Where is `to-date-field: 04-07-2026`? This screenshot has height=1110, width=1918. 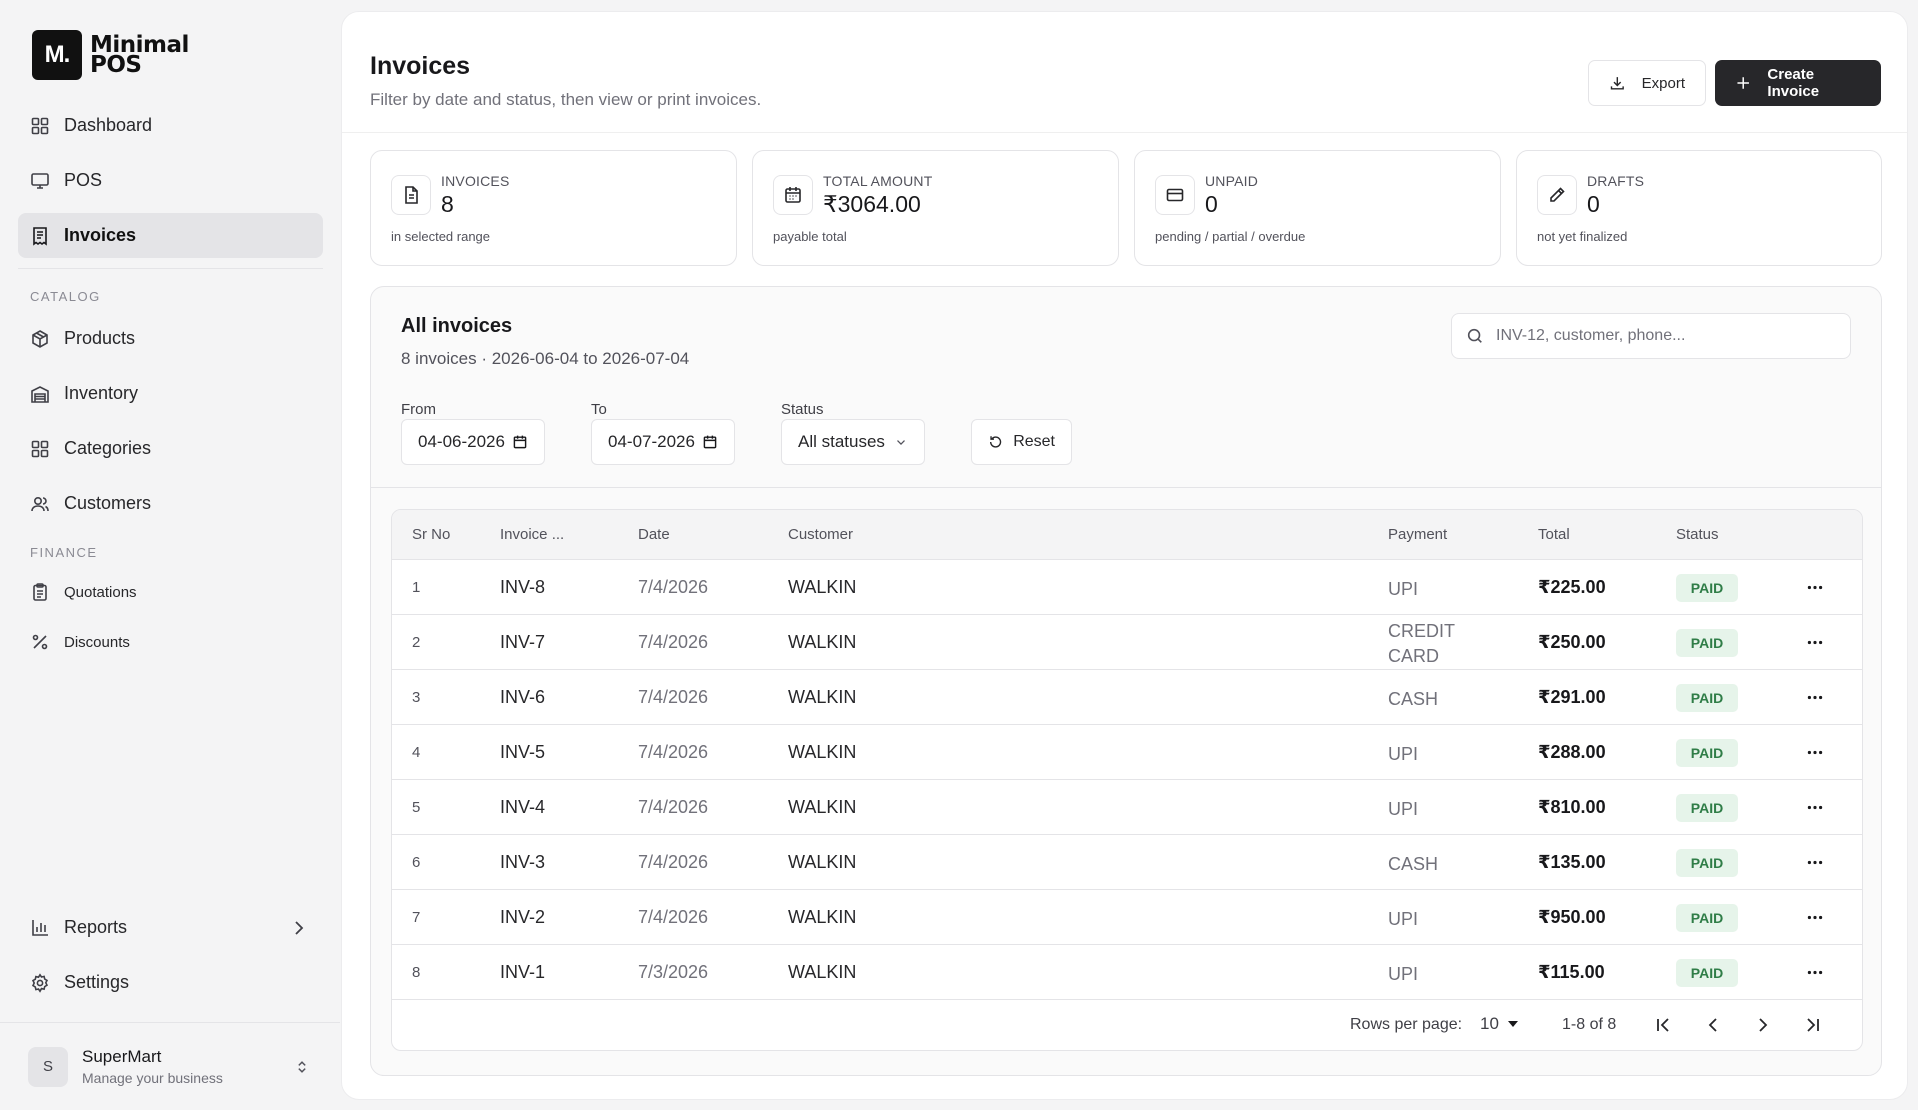
to-date-field: 04-07-2026 is located at coordinates (663, 442).